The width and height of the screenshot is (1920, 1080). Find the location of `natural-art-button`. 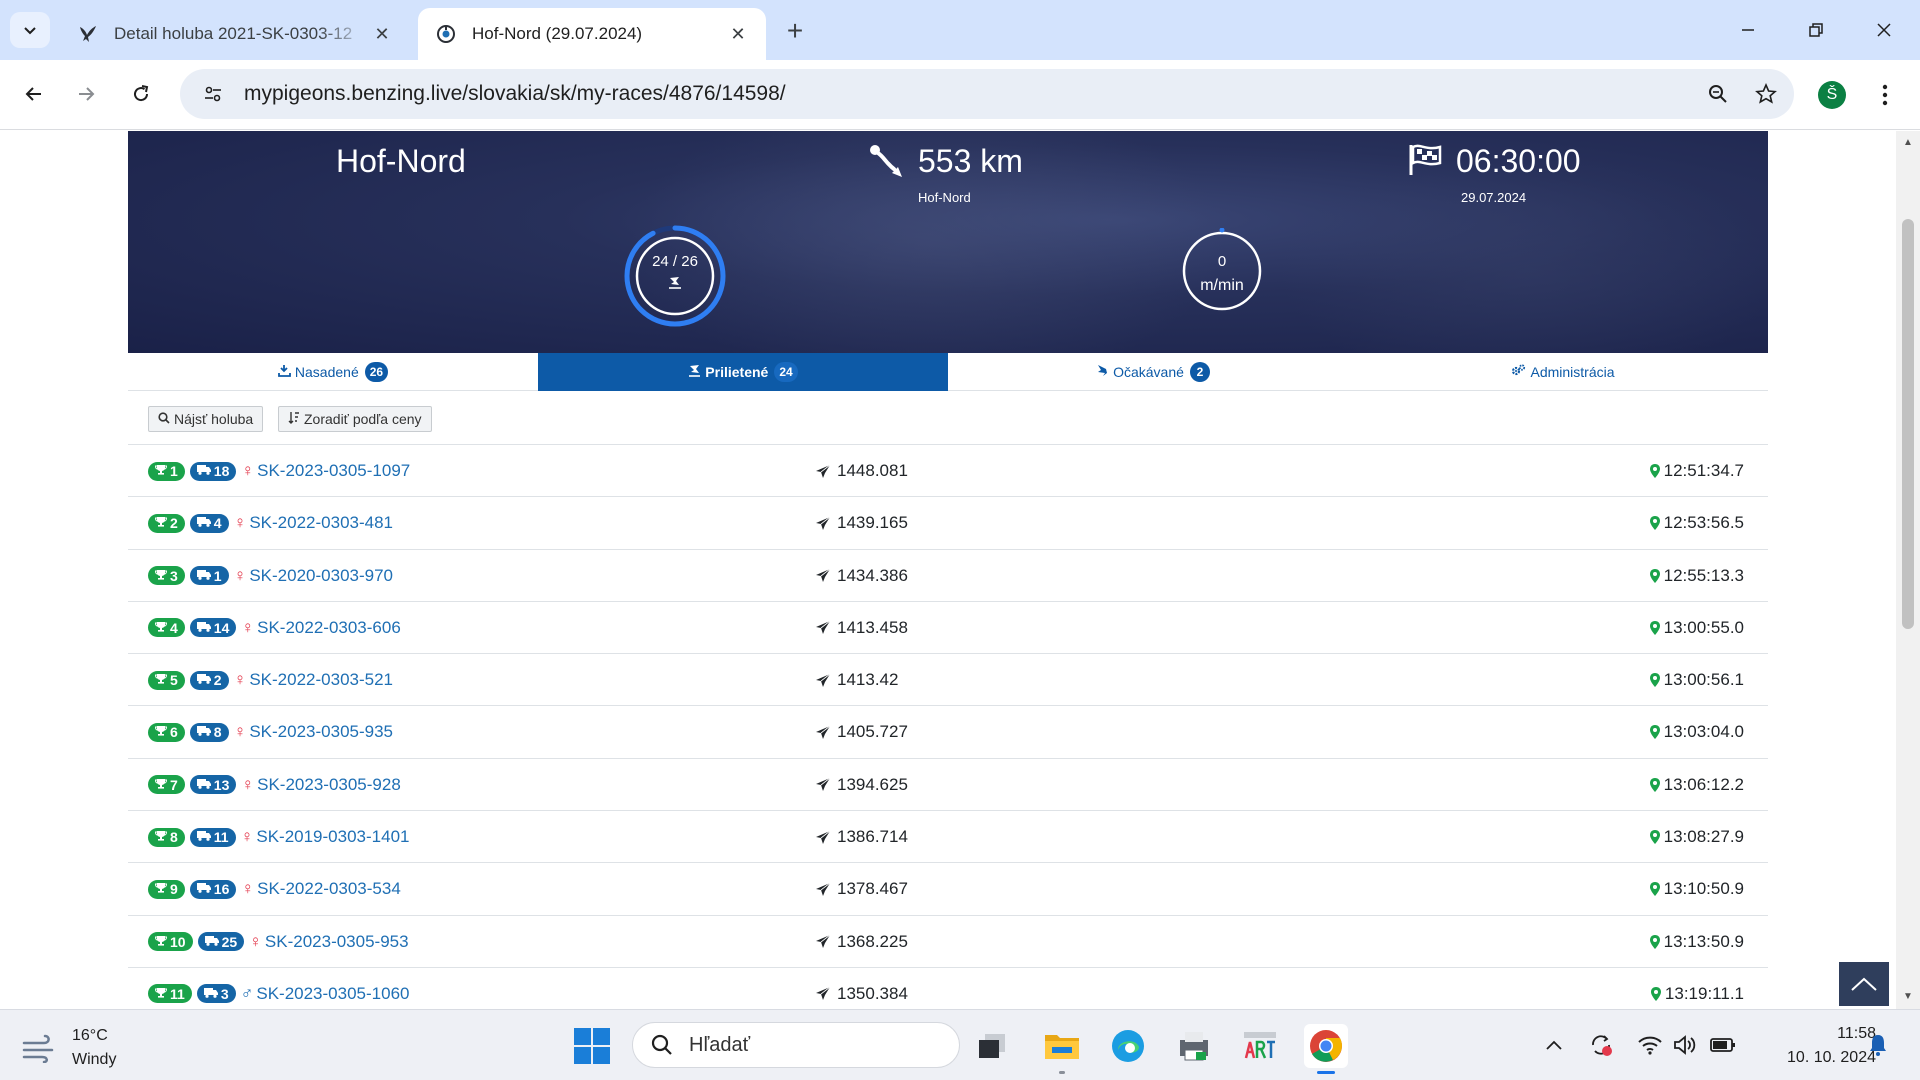

natural-art-button is located at coordinates (1260, 1046).